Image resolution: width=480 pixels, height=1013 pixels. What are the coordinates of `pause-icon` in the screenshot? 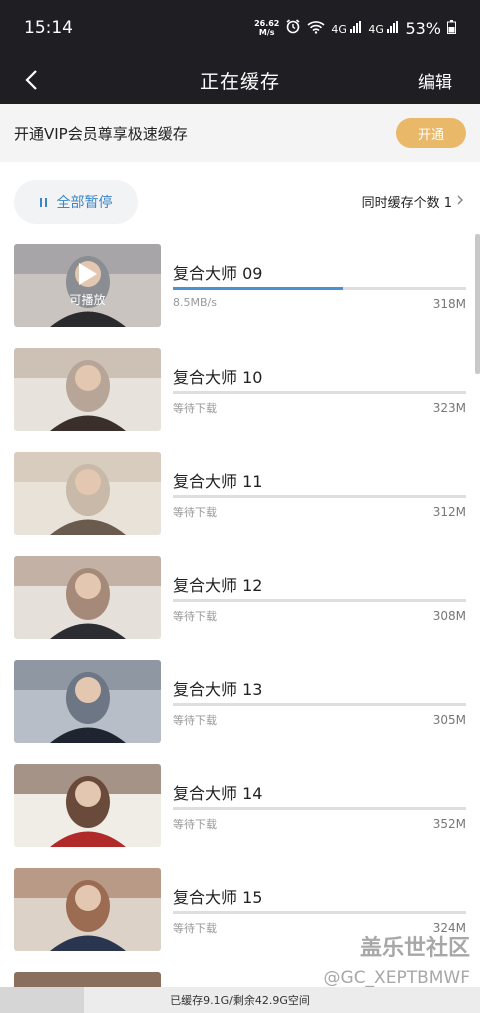 It's located at (43, 202).